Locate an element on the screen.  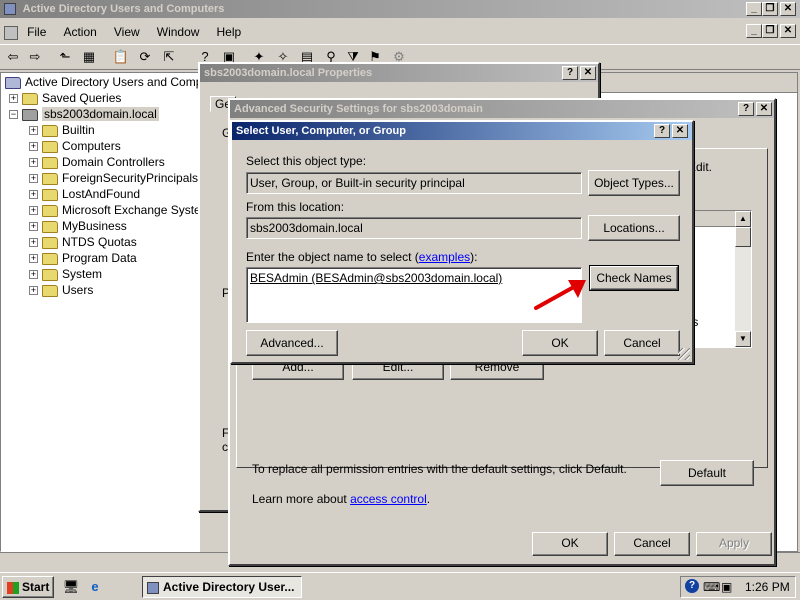
tree-root: Active Directory Users and Computers is located at coordinates (117, 82).